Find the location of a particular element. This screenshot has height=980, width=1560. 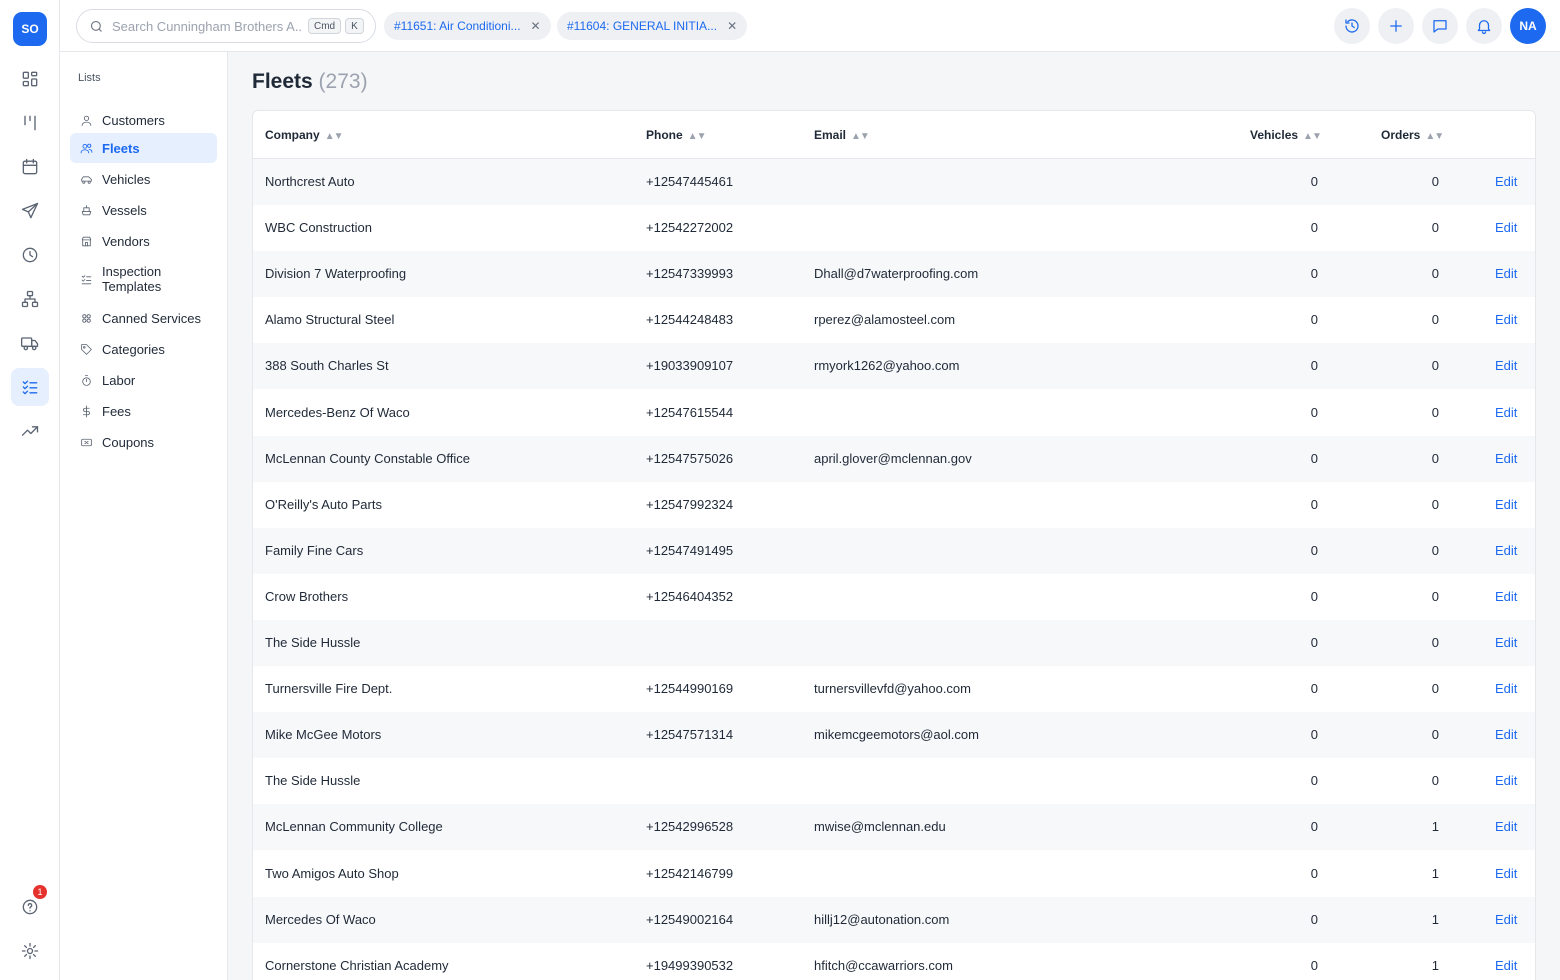

global-search: Cmd K is located at coordinates (226, 26).